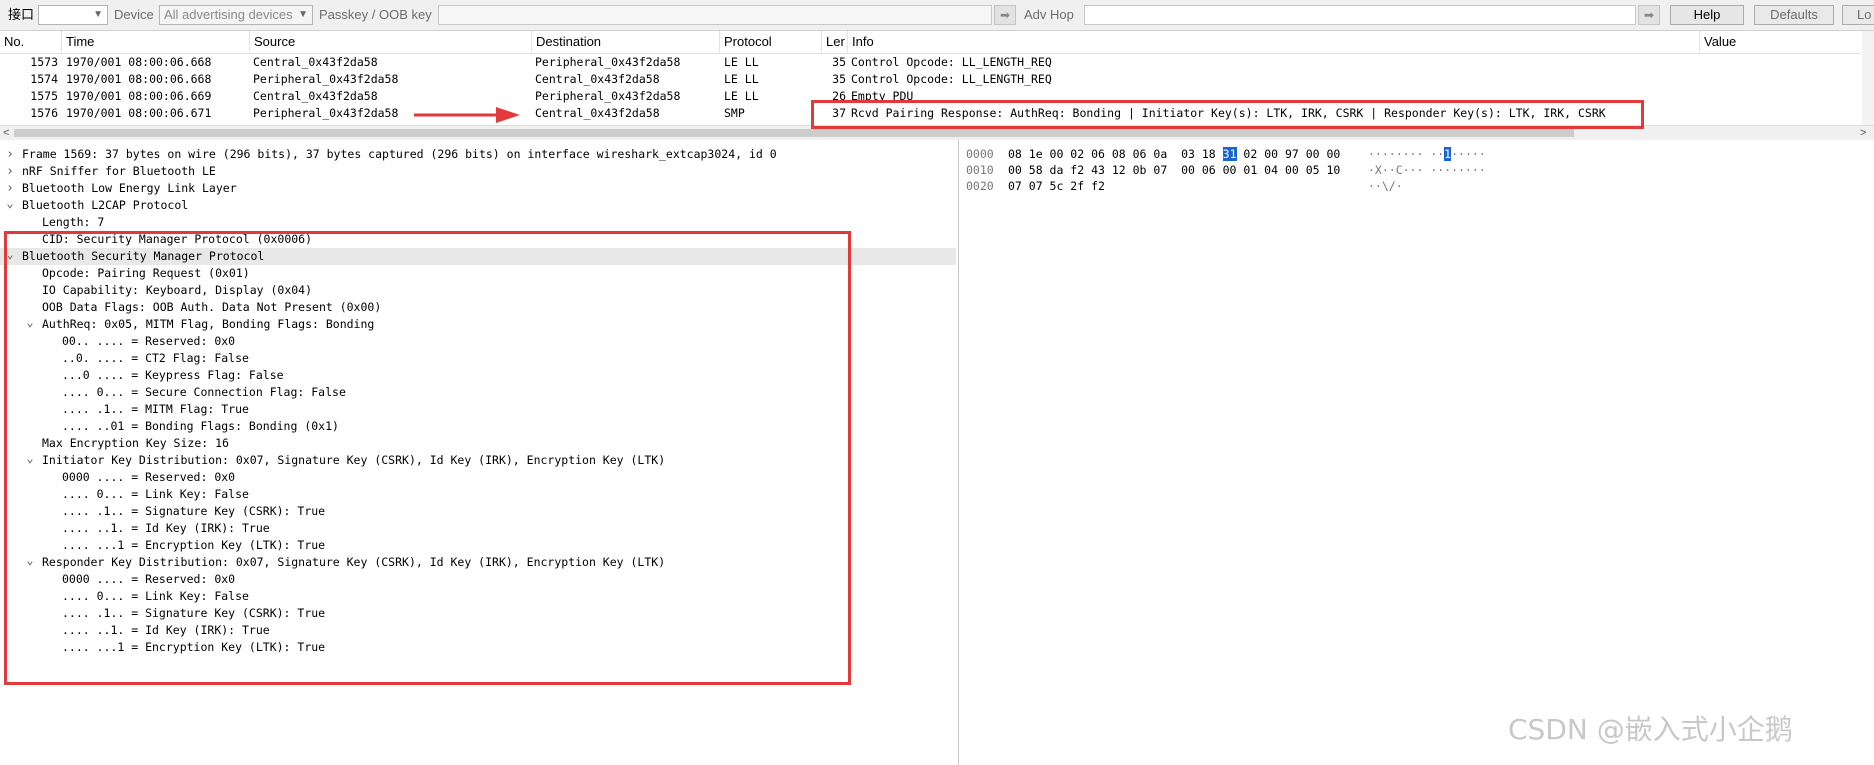 Image resolution: width=1874 pixels, height=765 pixels. I want to click on column-header-source: Source, so click(391, 42).